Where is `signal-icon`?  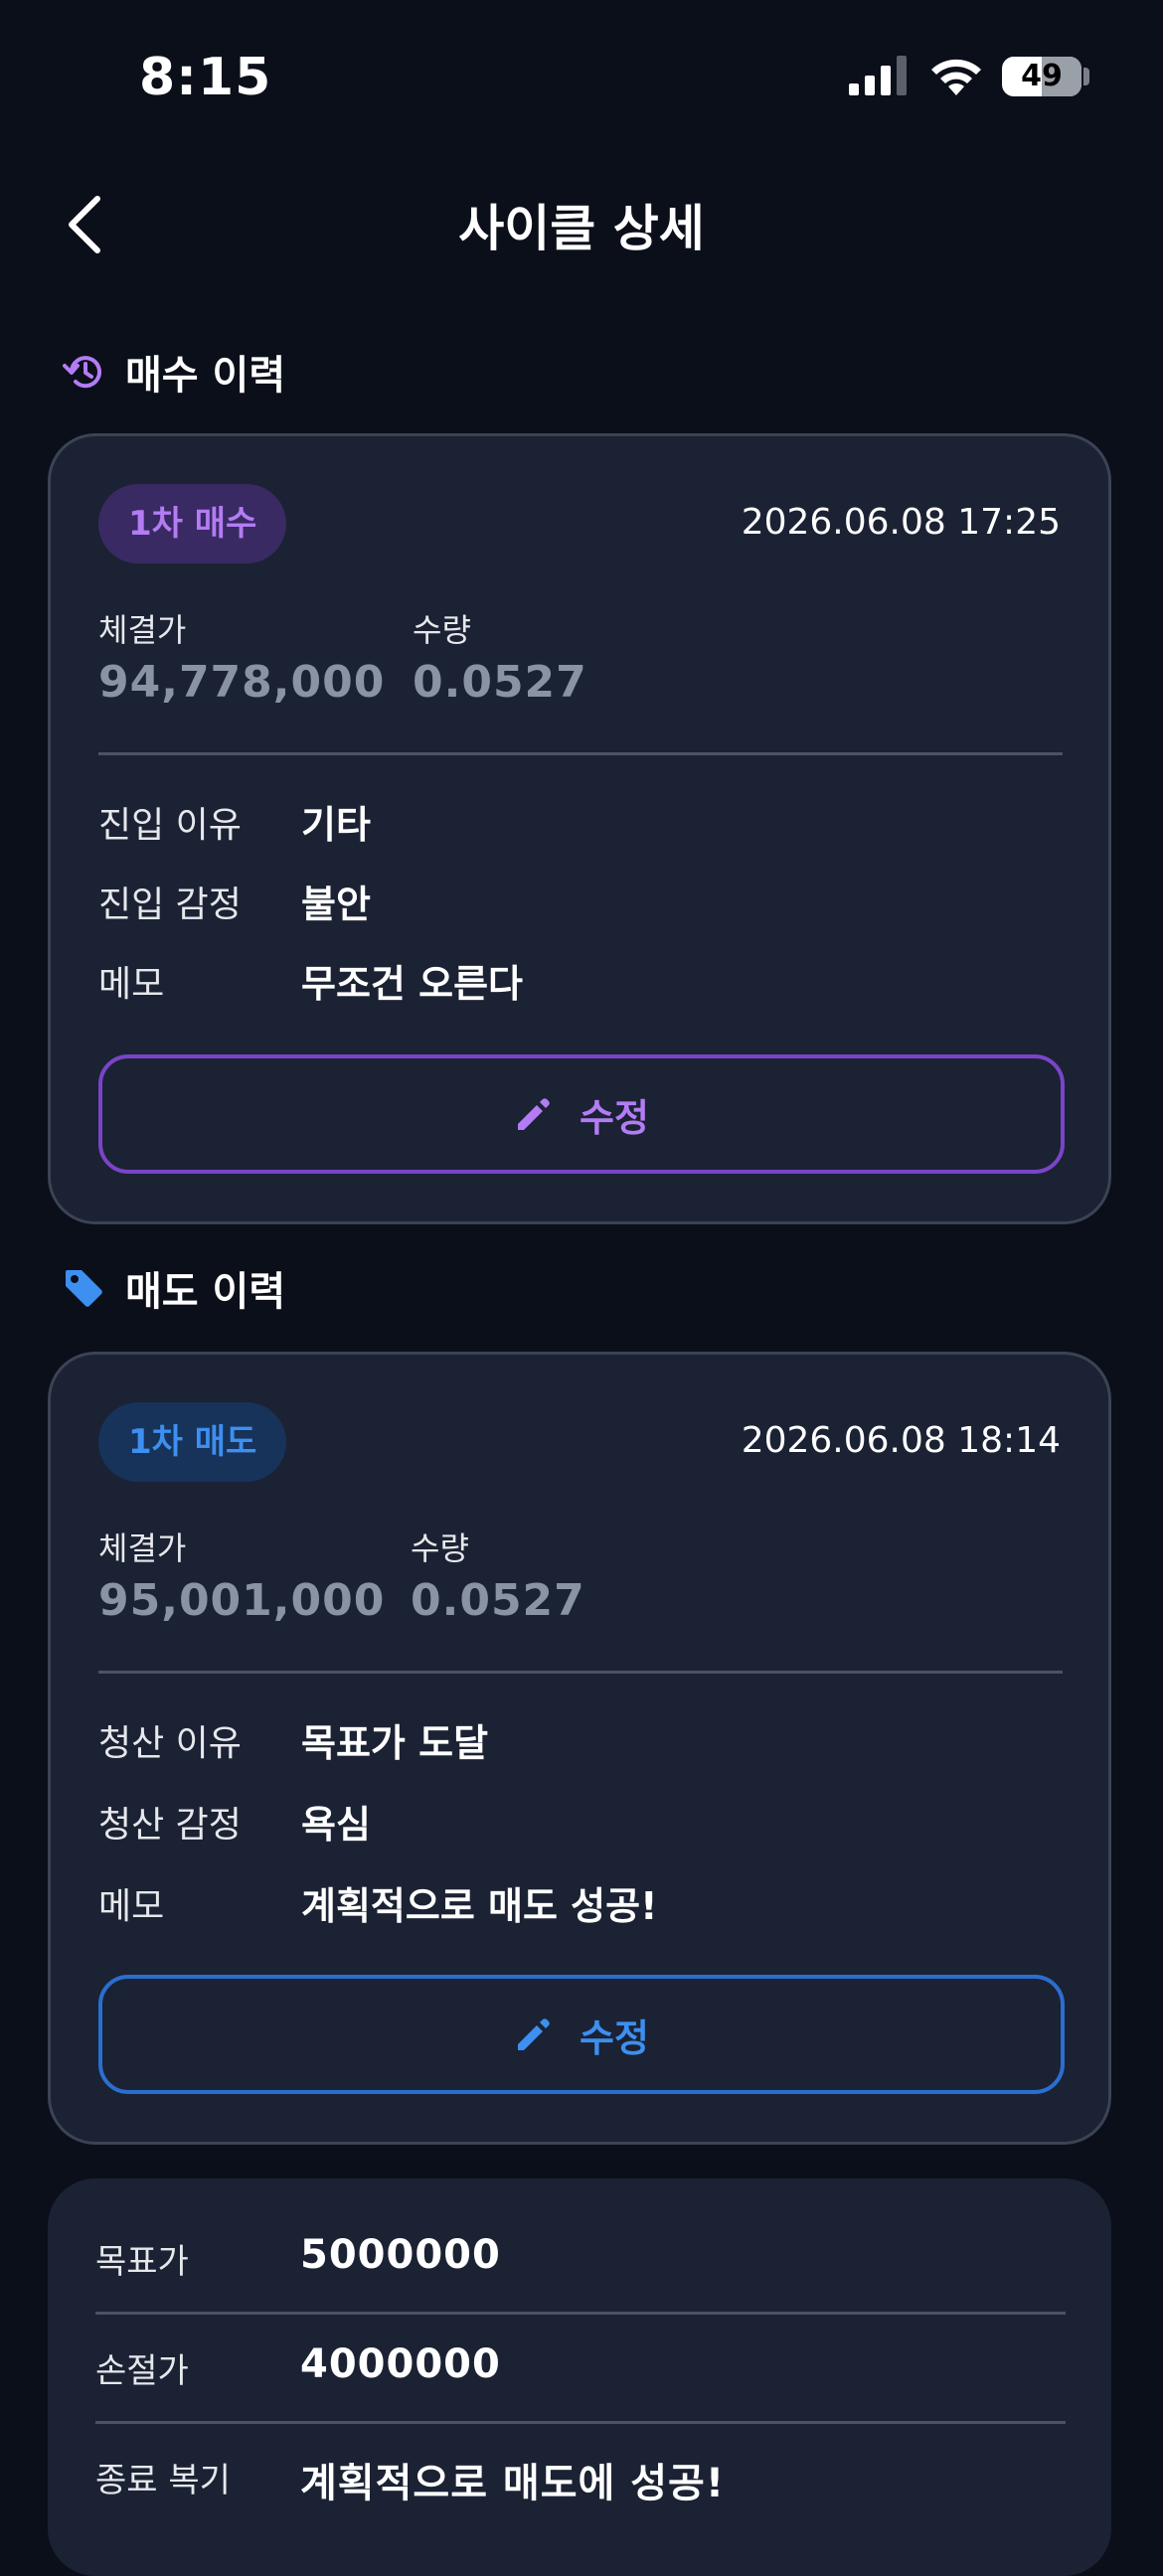
signal-icon is located at coordinates (878, 75).